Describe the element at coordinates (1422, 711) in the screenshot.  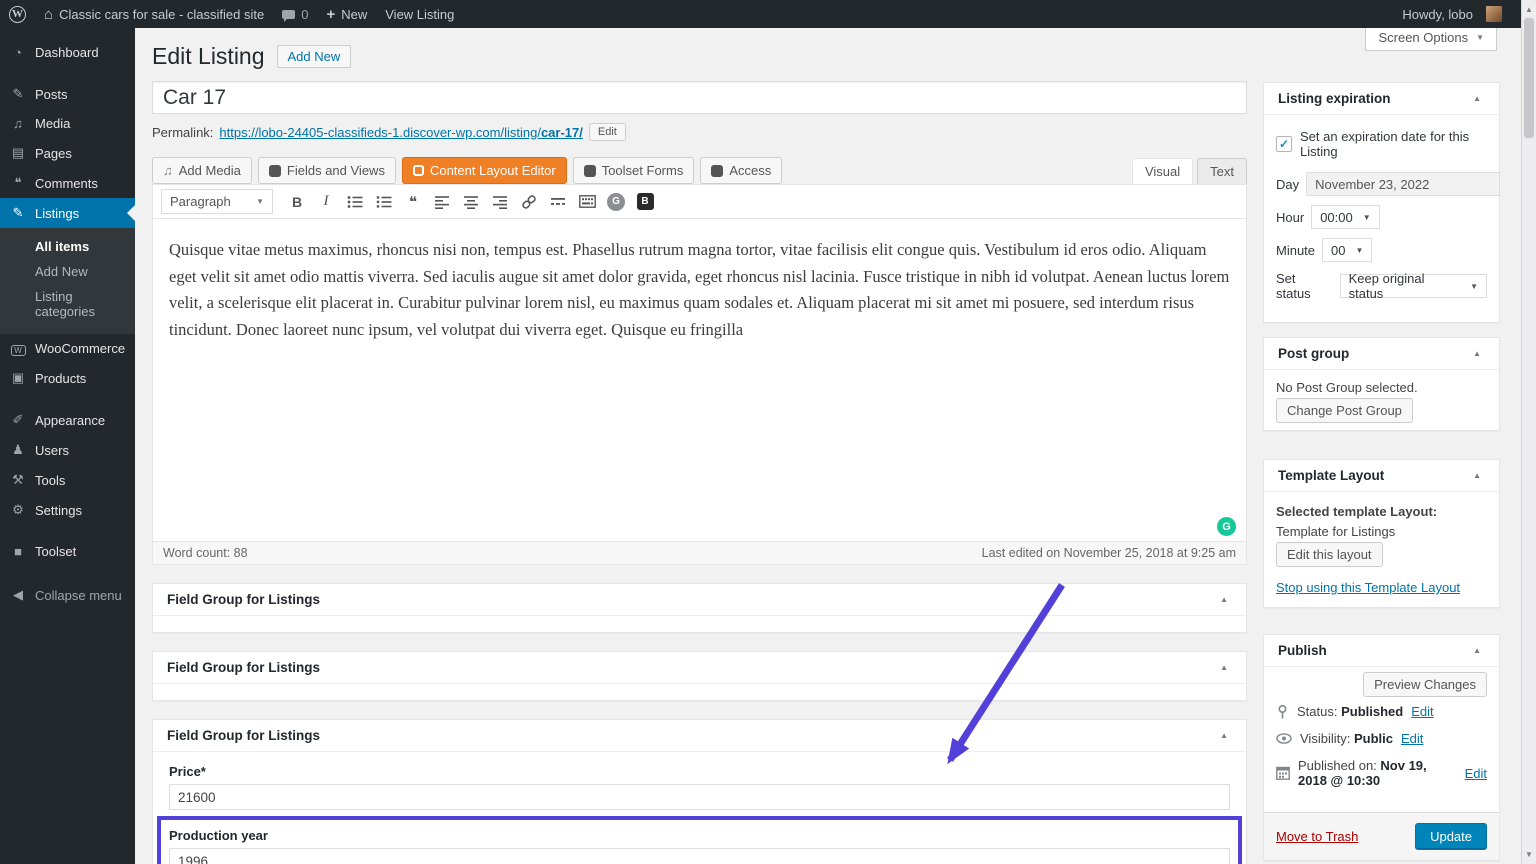
I see `edit-status-link: Edit` at that location.